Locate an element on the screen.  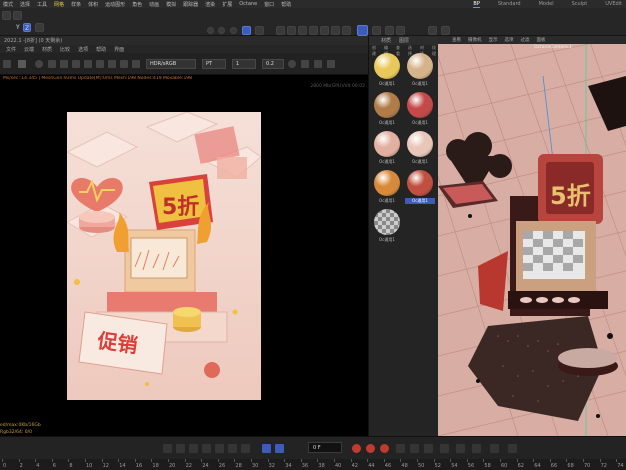
snap-icon is located at coordinates (389, 30).